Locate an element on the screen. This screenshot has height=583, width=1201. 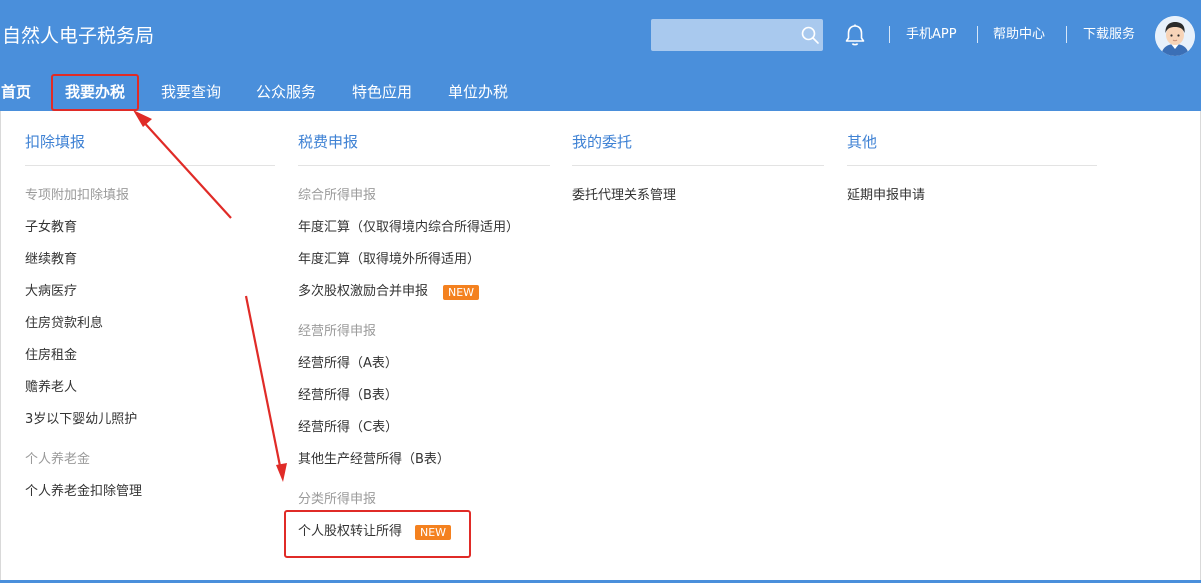
subheading-comprehensive-income: 综合所得申报 is located at coordinates (337, 195).